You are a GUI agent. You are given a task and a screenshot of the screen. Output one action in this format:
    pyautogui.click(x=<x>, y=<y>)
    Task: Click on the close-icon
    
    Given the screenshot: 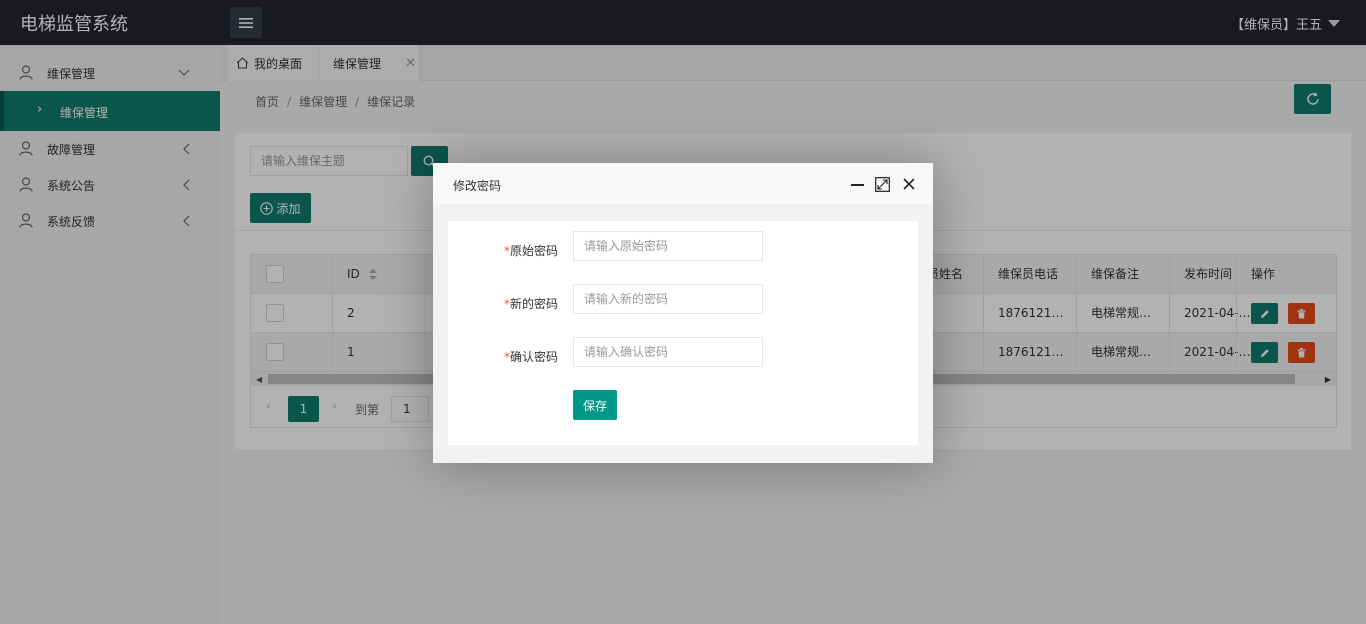 What is the action you would take?
    pyautogui.click(x=909, y=184)
    